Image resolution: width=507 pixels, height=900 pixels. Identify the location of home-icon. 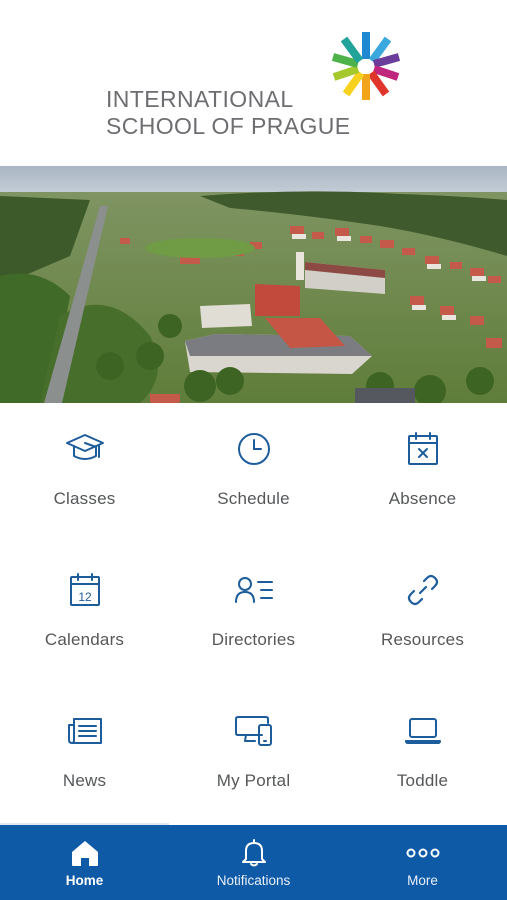
(85, 853).